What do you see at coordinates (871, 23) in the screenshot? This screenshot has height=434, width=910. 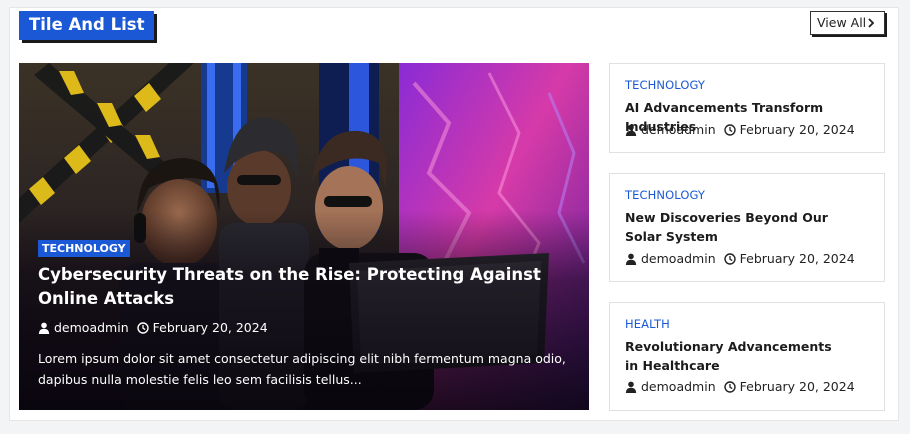 I see `chevron-right-icon` at bounding box center [871, 23].